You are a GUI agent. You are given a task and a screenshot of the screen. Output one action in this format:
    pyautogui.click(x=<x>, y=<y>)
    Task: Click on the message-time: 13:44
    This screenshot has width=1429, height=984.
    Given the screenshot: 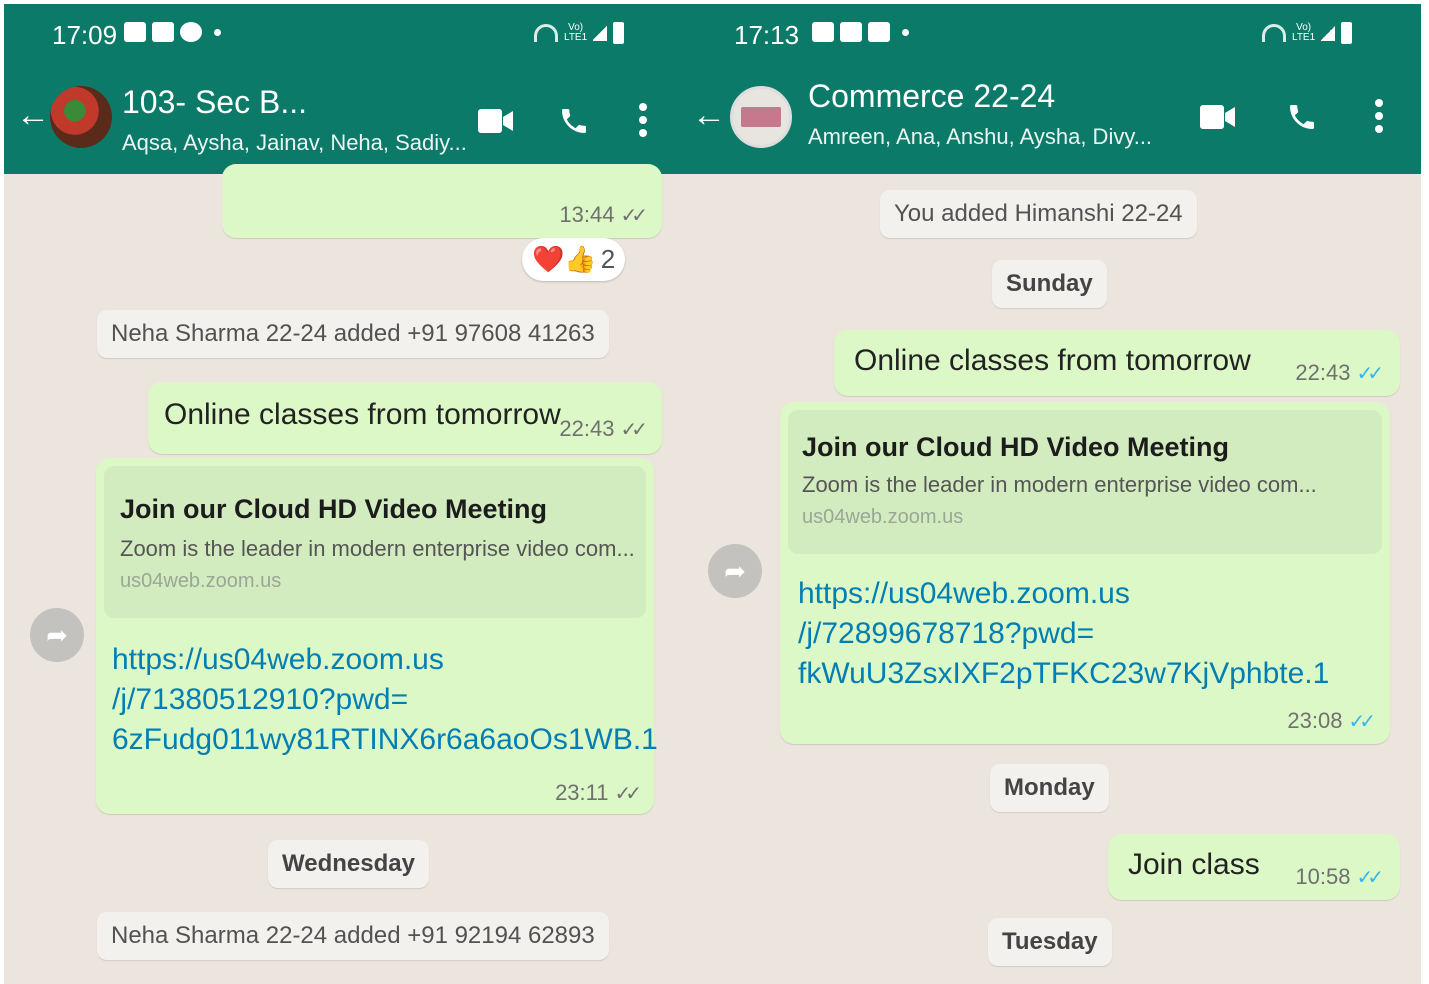 What is the action you would take?
    pyautogui.click(x=587, y=214)
    